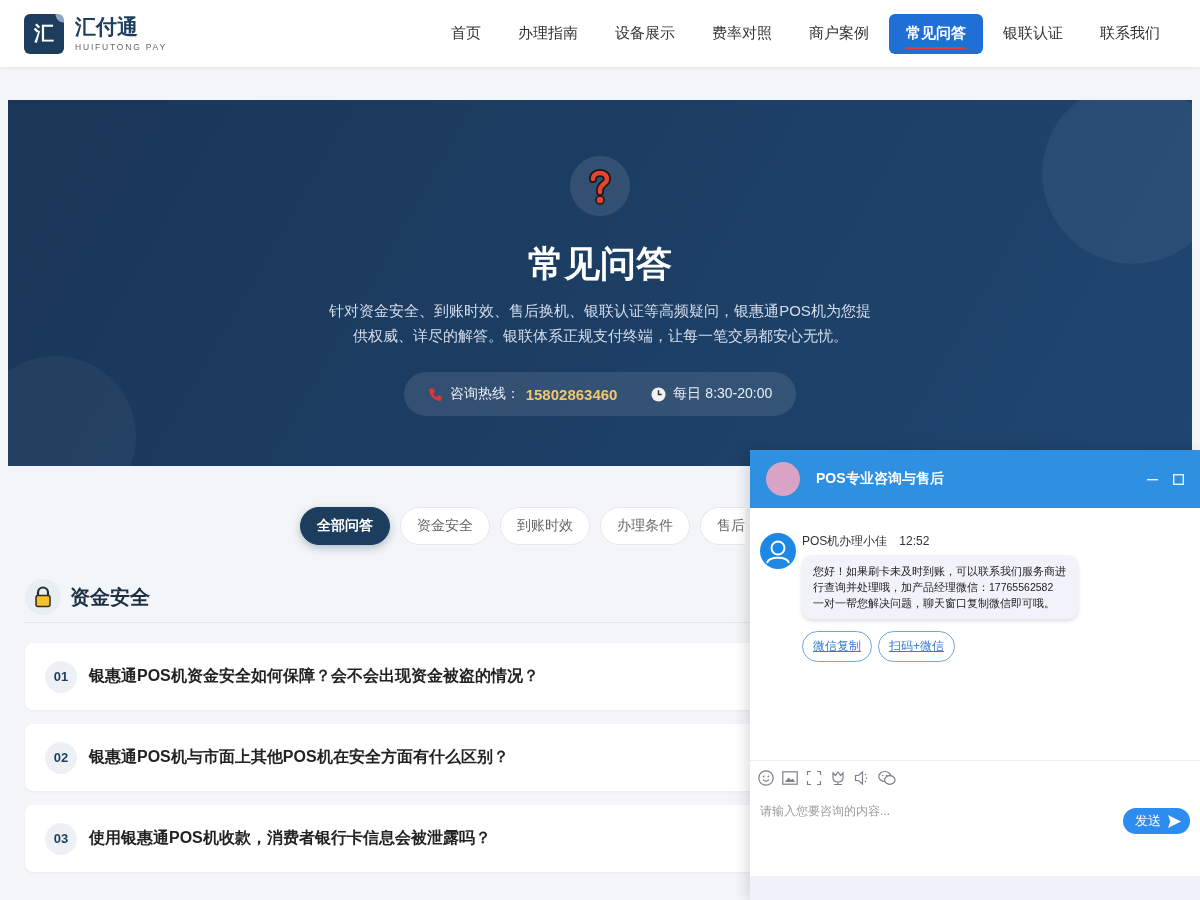 Image resolution: width=1200 pixels, height=900 pixels. What do you see at coordinates (814, 778) in the screenshot?
I see `fullscreen-icon` at bounding box center [814, 778].